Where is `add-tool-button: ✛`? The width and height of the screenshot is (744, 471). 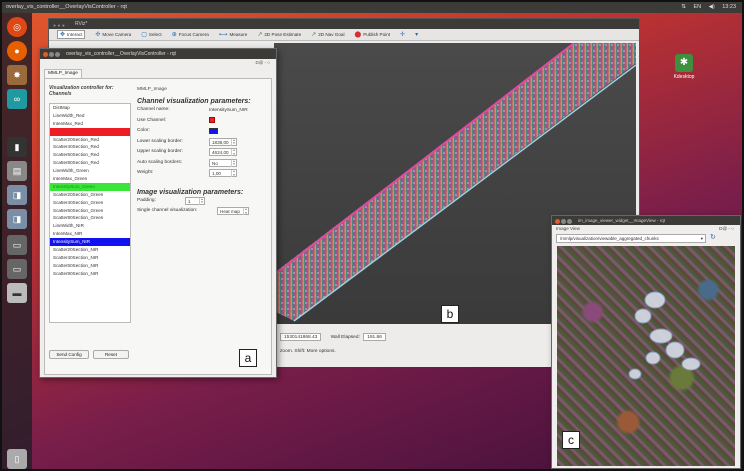
add-tool-button: ✛ is located at coordinates (402, 34).